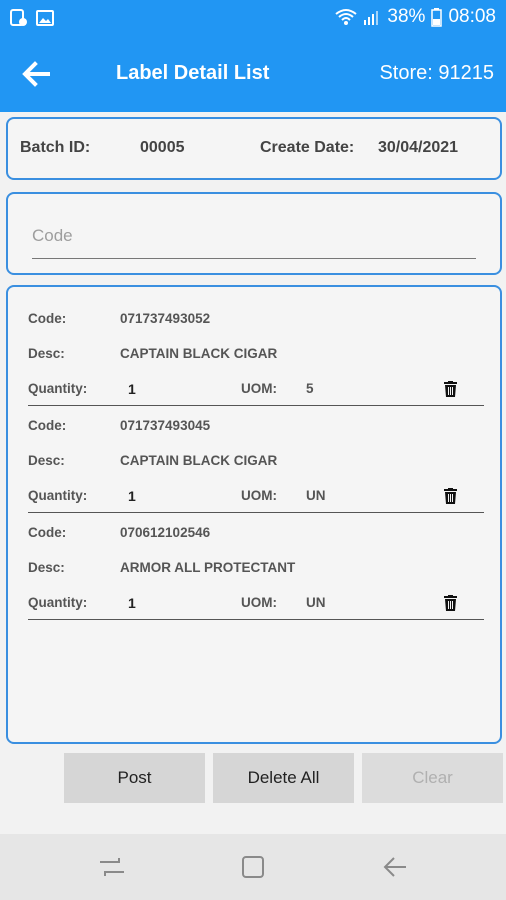 The height and width of the screenshot is (900, 506). Describe the element at coordinates (112, 867) in the screenshot. I see `recent-apps-icon` at that location.